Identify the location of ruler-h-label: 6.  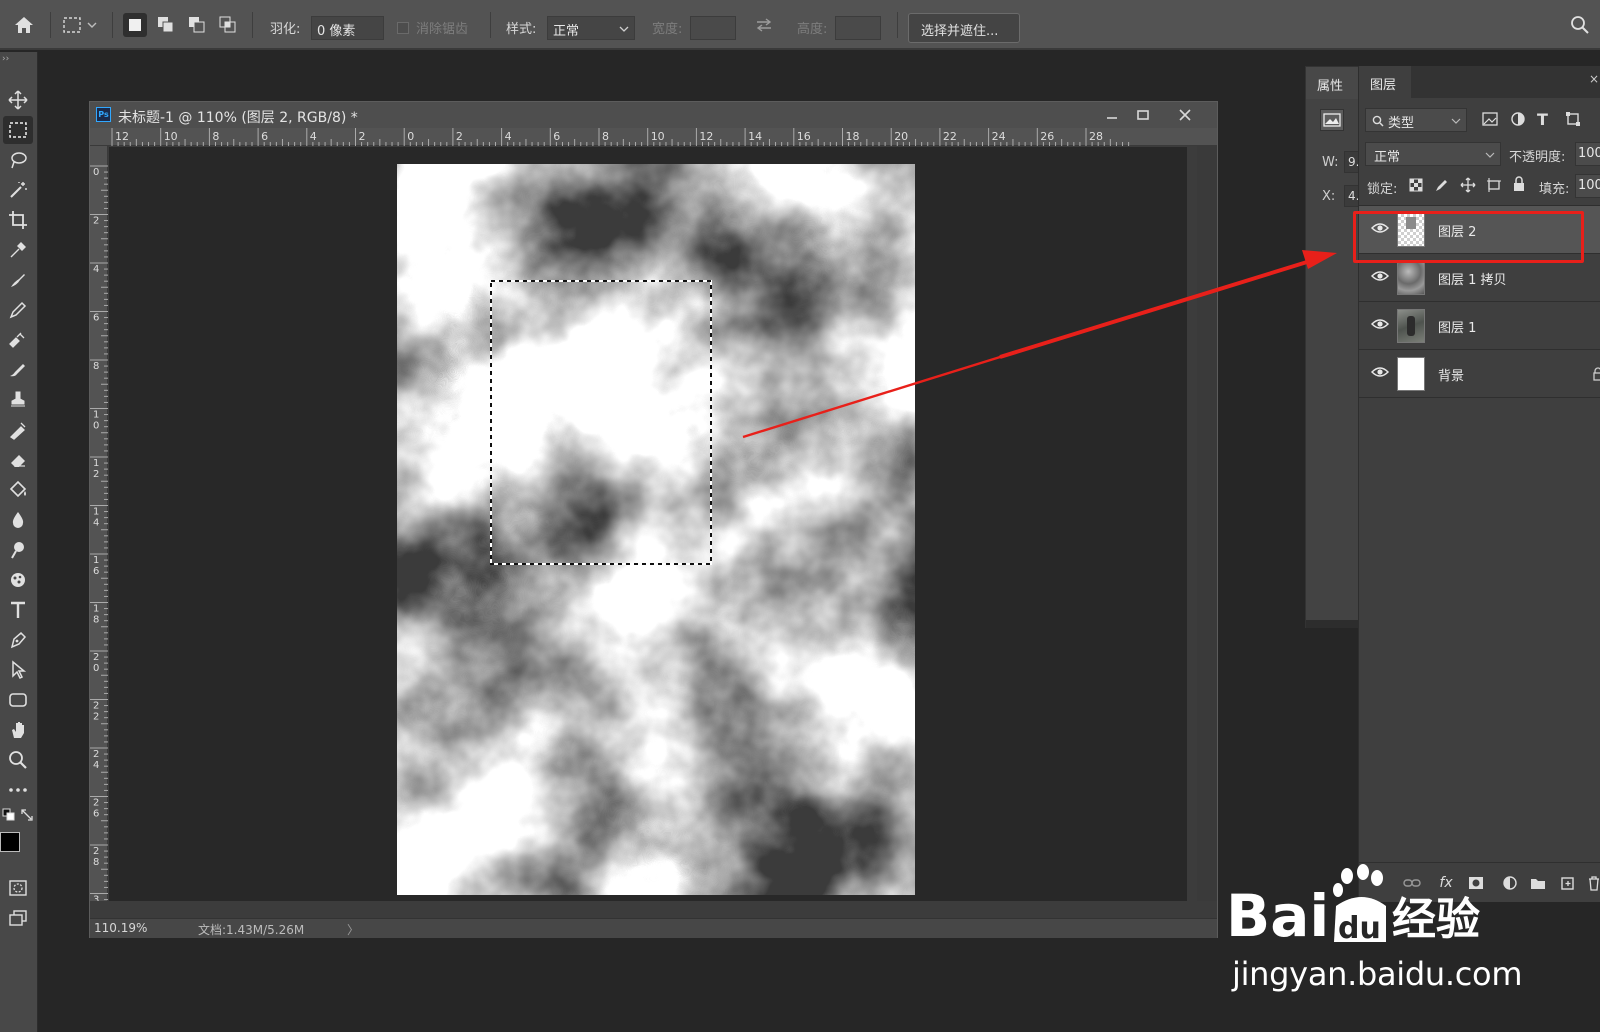
(264, 136).